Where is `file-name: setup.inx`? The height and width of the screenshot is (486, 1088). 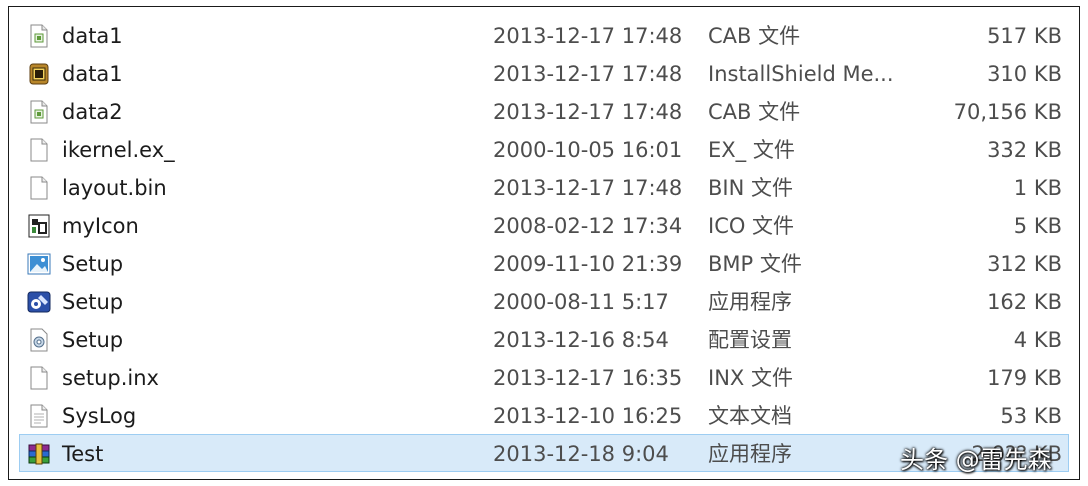 file-name: setup.inx is located at coordinates (110, 378).